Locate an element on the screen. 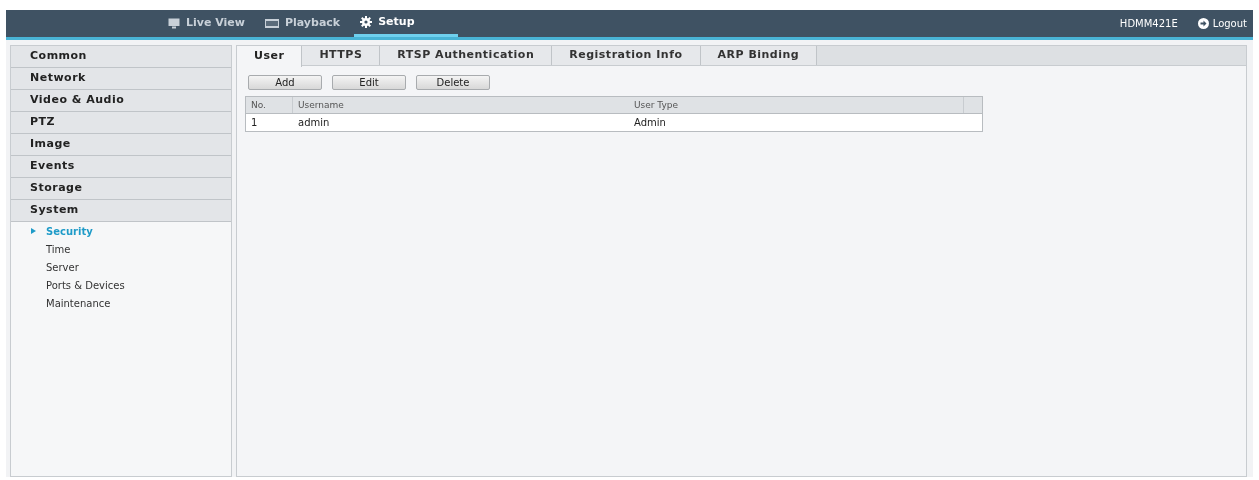 This screenshot has height=480, width=1259. tab: RTSP Authentication is located at coordinates (466, 55).